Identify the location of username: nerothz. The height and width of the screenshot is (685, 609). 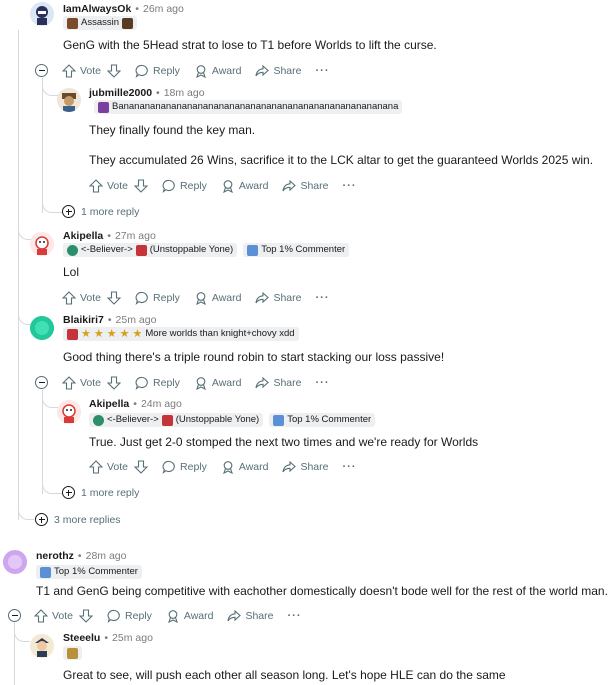
(55, 556).